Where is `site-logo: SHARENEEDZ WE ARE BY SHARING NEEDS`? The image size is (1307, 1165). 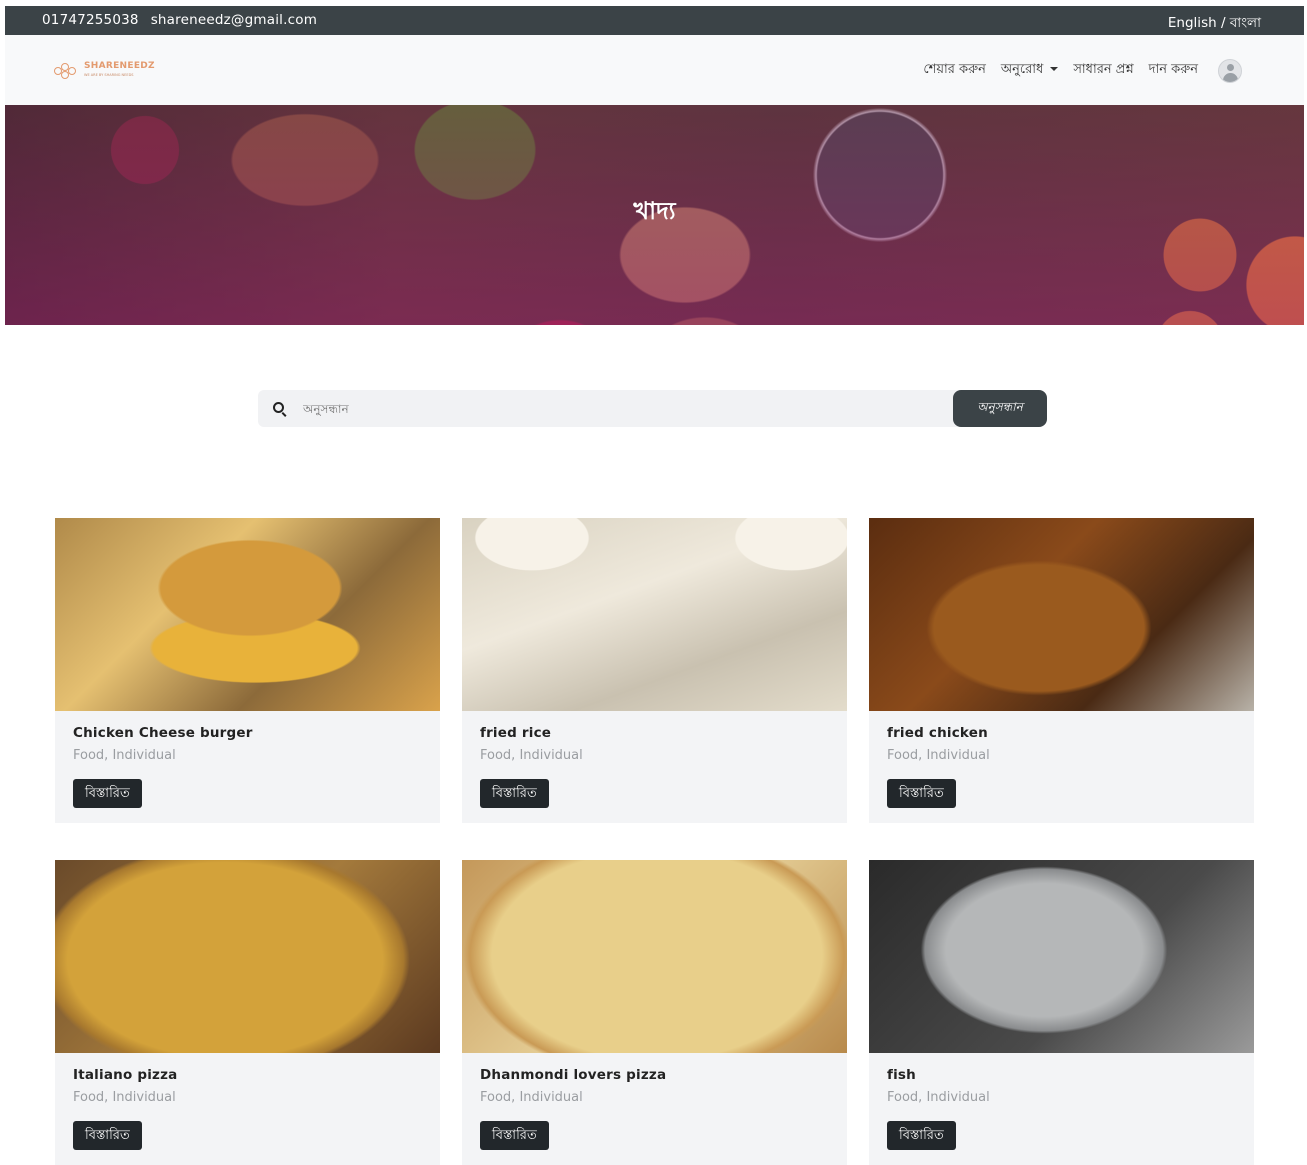 site-logo: SHARENEEDZ WE ARE BY SHARING NEEDS is located at coordinates (103, 71).